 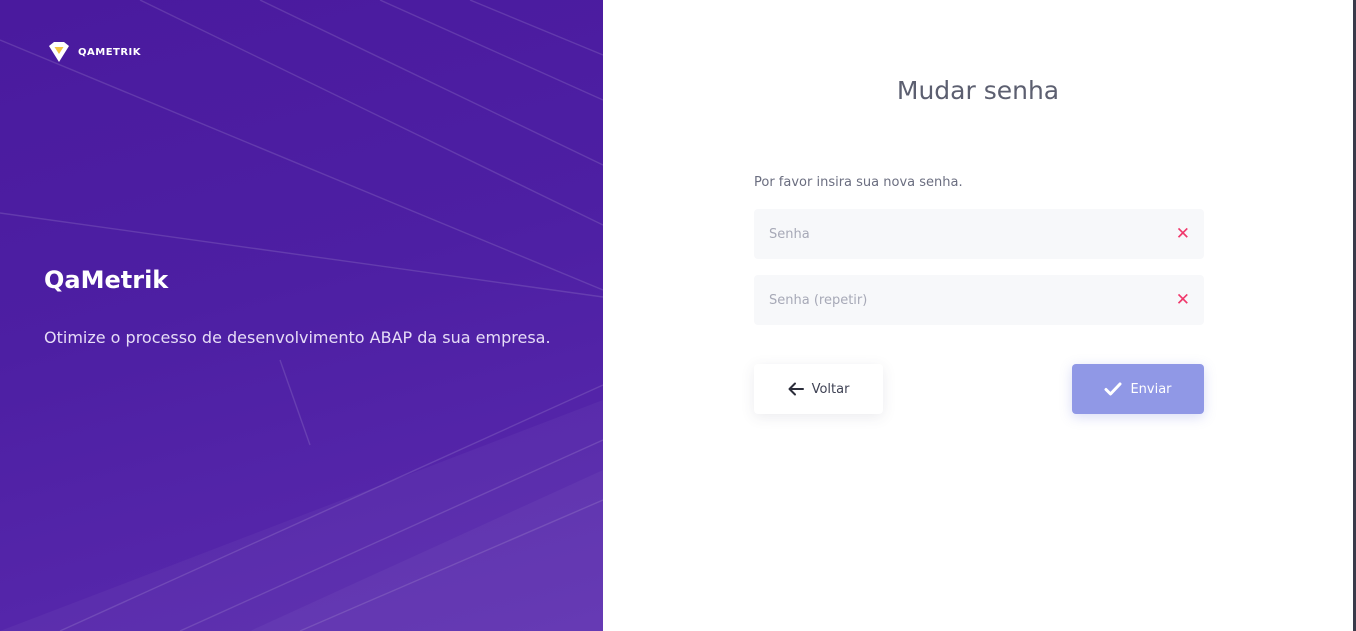 What do you see at coordinates (978, 90) in the screenshot?
I see `page-title: Mudar senha` at bounding box center [978, 90].